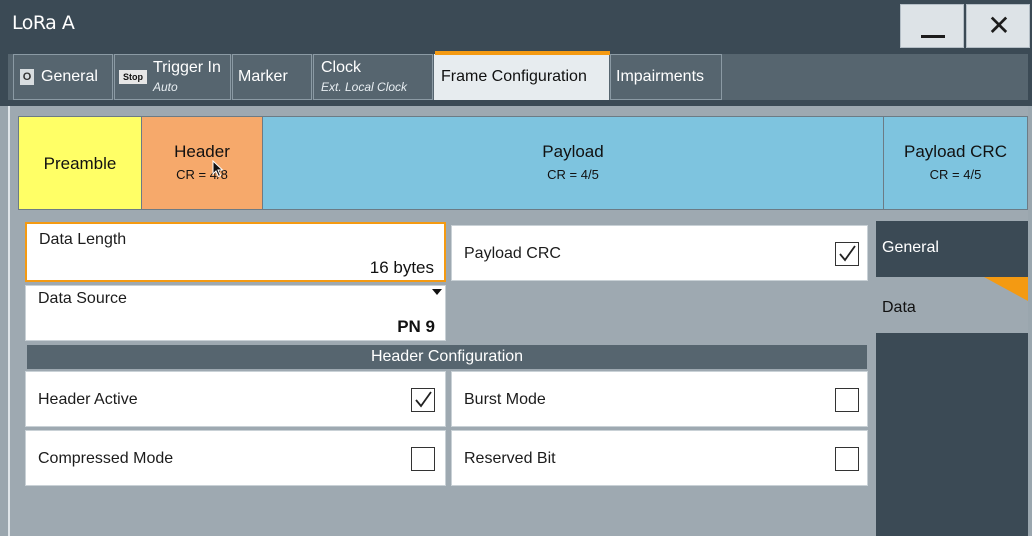 The width and height of the screenshot is (1032, 536). What do you see at coordinates (27, 77) in the screenshot?
I see `status-square-icon: O` at bounding box center [27, 77].